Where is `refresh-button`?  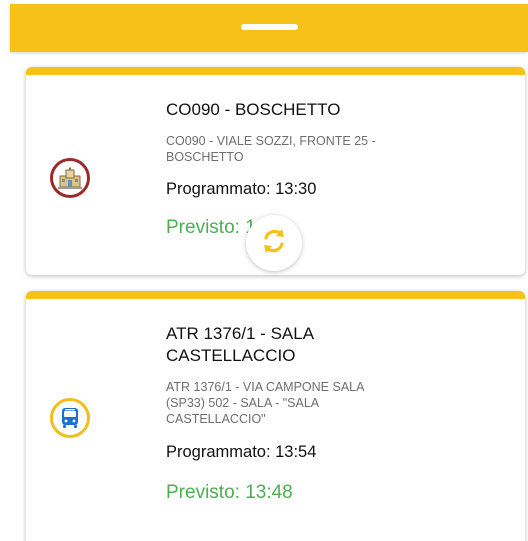
refresh-button is located at coordinates (274, 243).